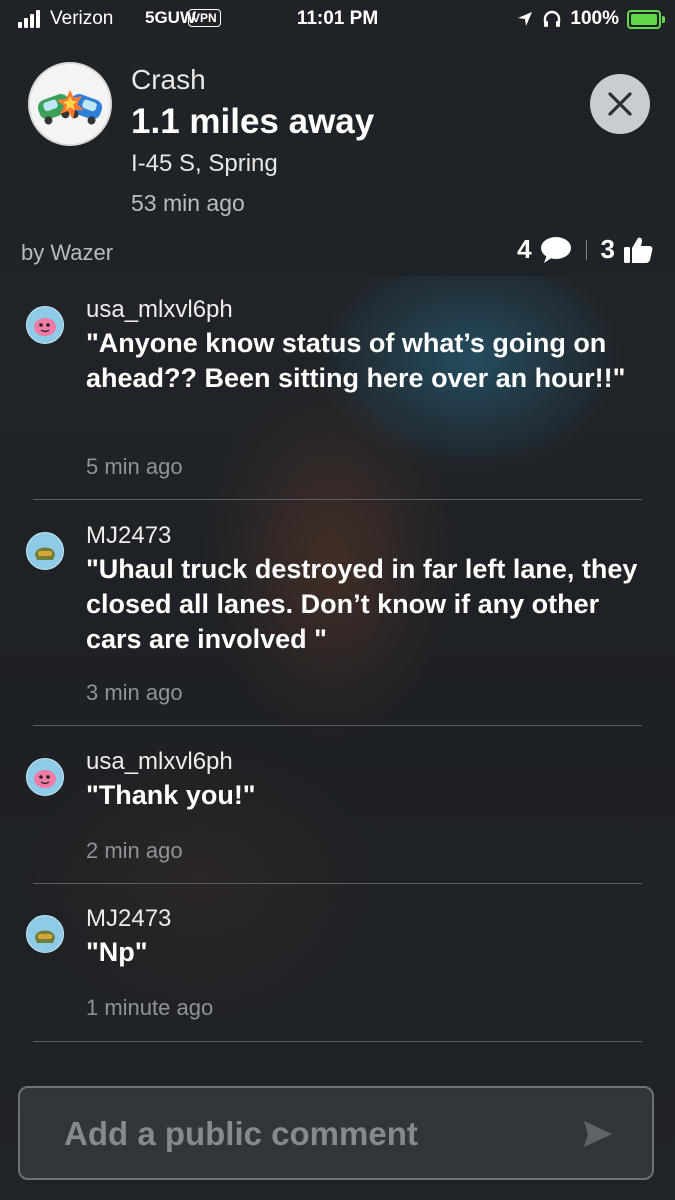  I want to click on comment-item: usa_mlxvl6ph "Thank you!" 2 min ago, so click(337, 806).